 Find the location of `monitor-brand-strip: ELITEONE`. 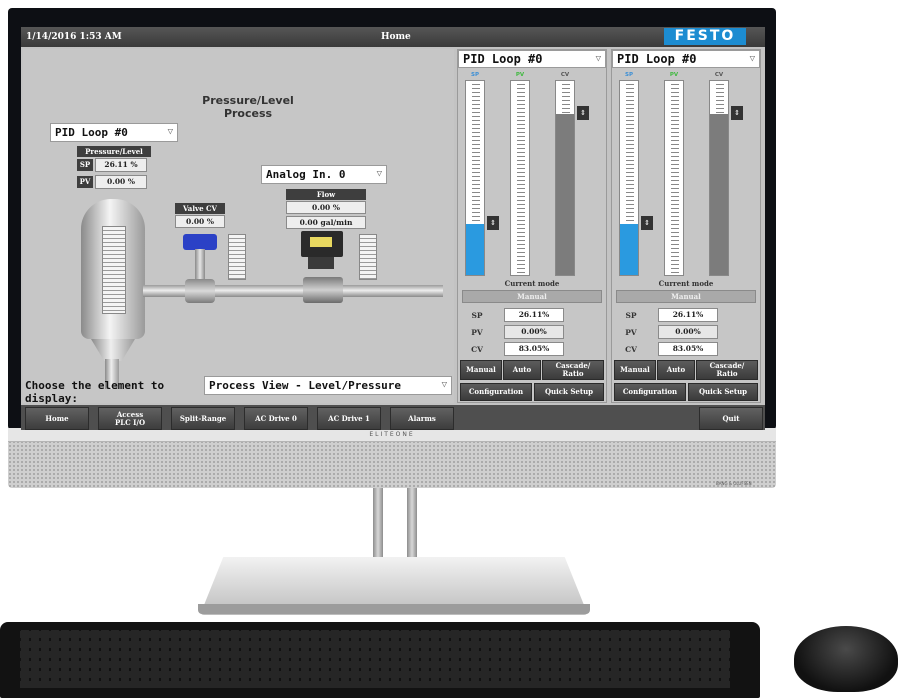

monitor-brand-strip: ELITEONE is located at coordinates (392, 435).